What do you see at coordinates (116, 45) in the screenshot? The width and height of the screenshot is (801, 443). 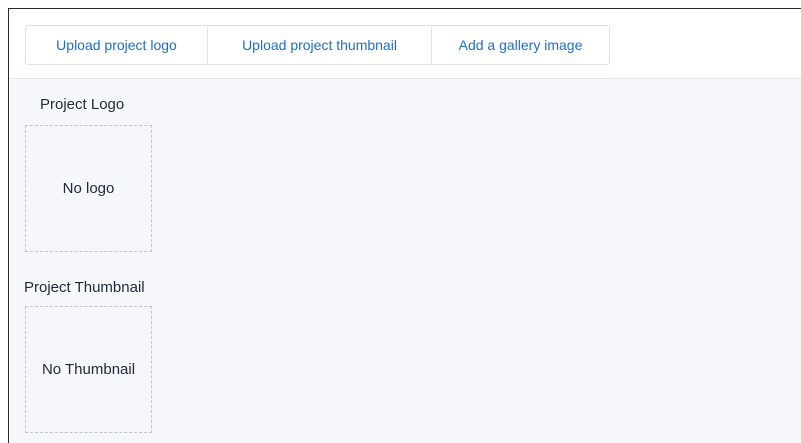 I see `upload-project-logo-button: Upload project logo` at bounding box center [116, 45].